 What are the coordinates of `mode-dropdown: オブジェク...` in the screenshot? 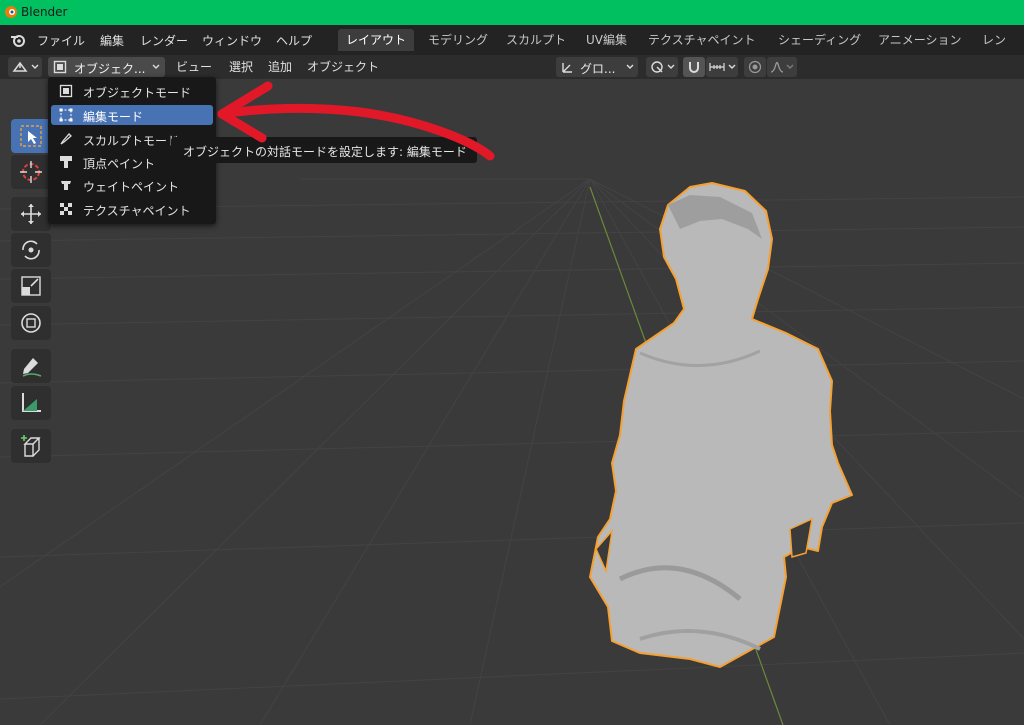 It's located at (106, 67).